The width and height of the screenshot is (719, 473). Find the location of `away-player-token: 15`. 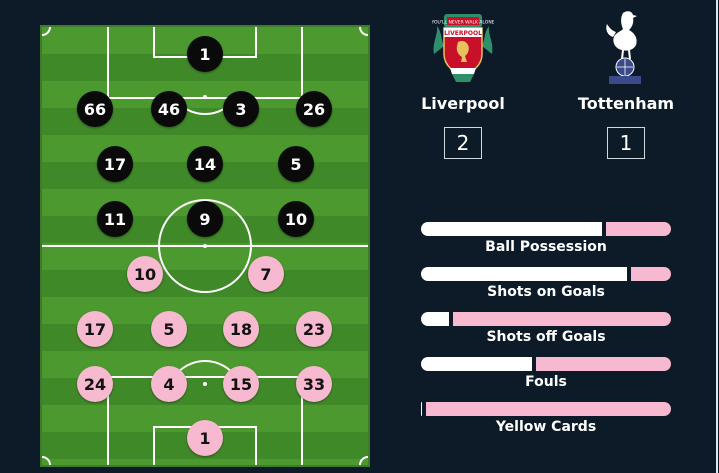

away-player-token: 15 is located at coordinates (241, 384).